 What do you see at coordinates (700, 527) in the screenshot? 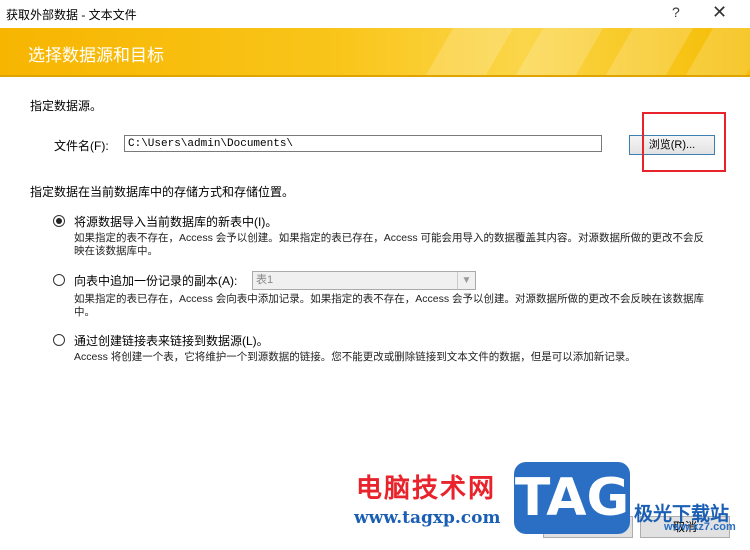
I see `watermark-site-url: www.xz7.com` at bounding box center [700, 527].